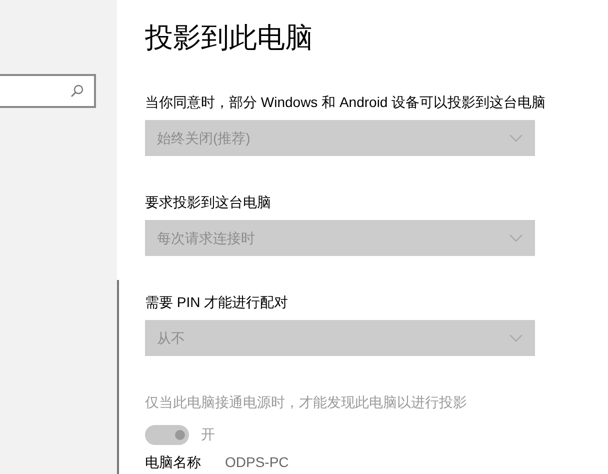 The height and width of the screenshot is (474, 608). I want to click on setting-label: 要求投影到这台电脑, so click(208, 202).